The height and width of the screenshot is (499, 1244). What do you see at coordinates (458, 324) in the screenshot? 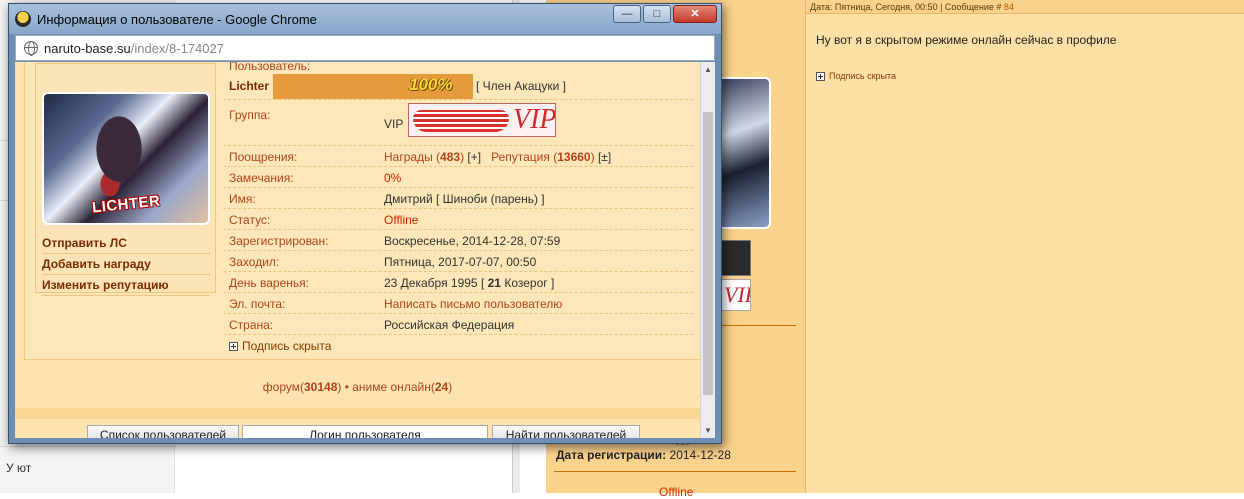
I see `country-row: Страна: Российская Федерация` at bounding box center [458, 324].